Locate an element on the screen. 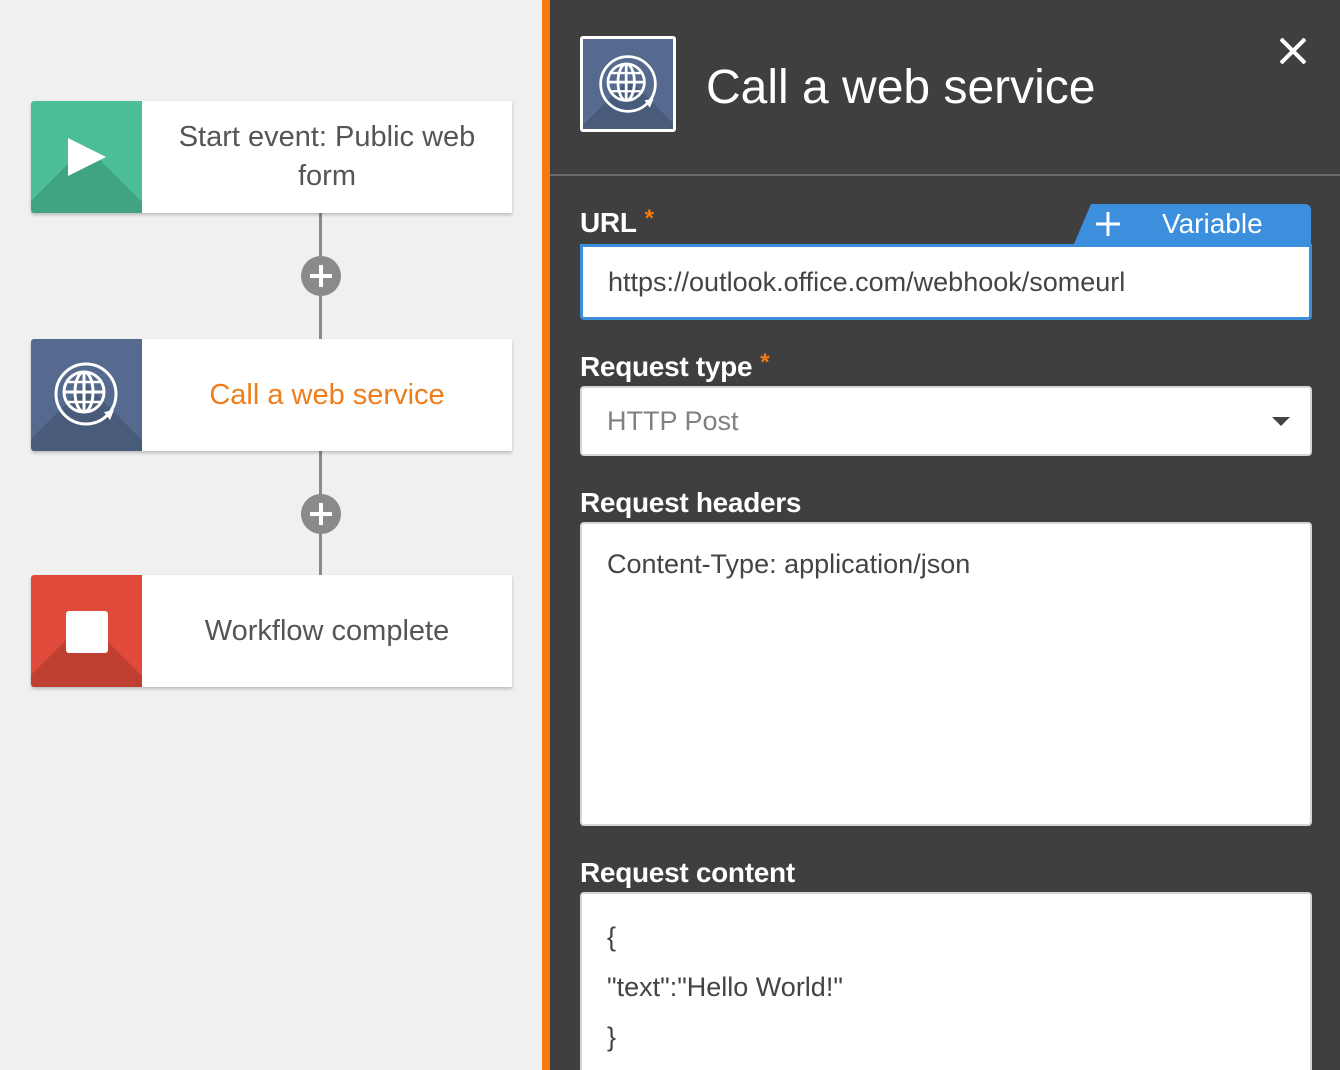  web-service-icon-tile is located at coordinates (86, 395).